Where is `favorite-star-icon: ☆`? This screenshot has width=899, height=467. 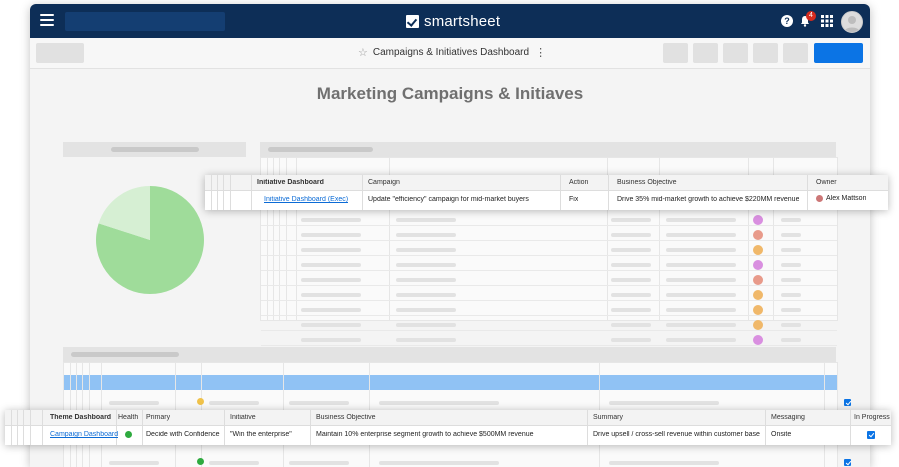 favorite-star-icon: ☆ is located at coordinates (363, 52).